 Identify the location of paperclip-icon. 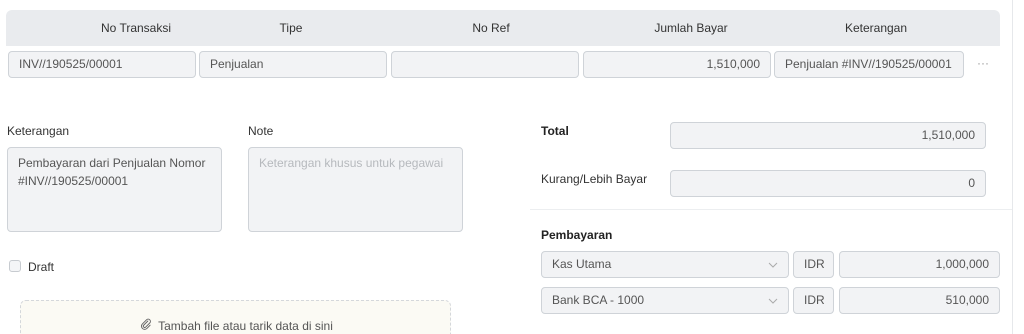
(146, 325).